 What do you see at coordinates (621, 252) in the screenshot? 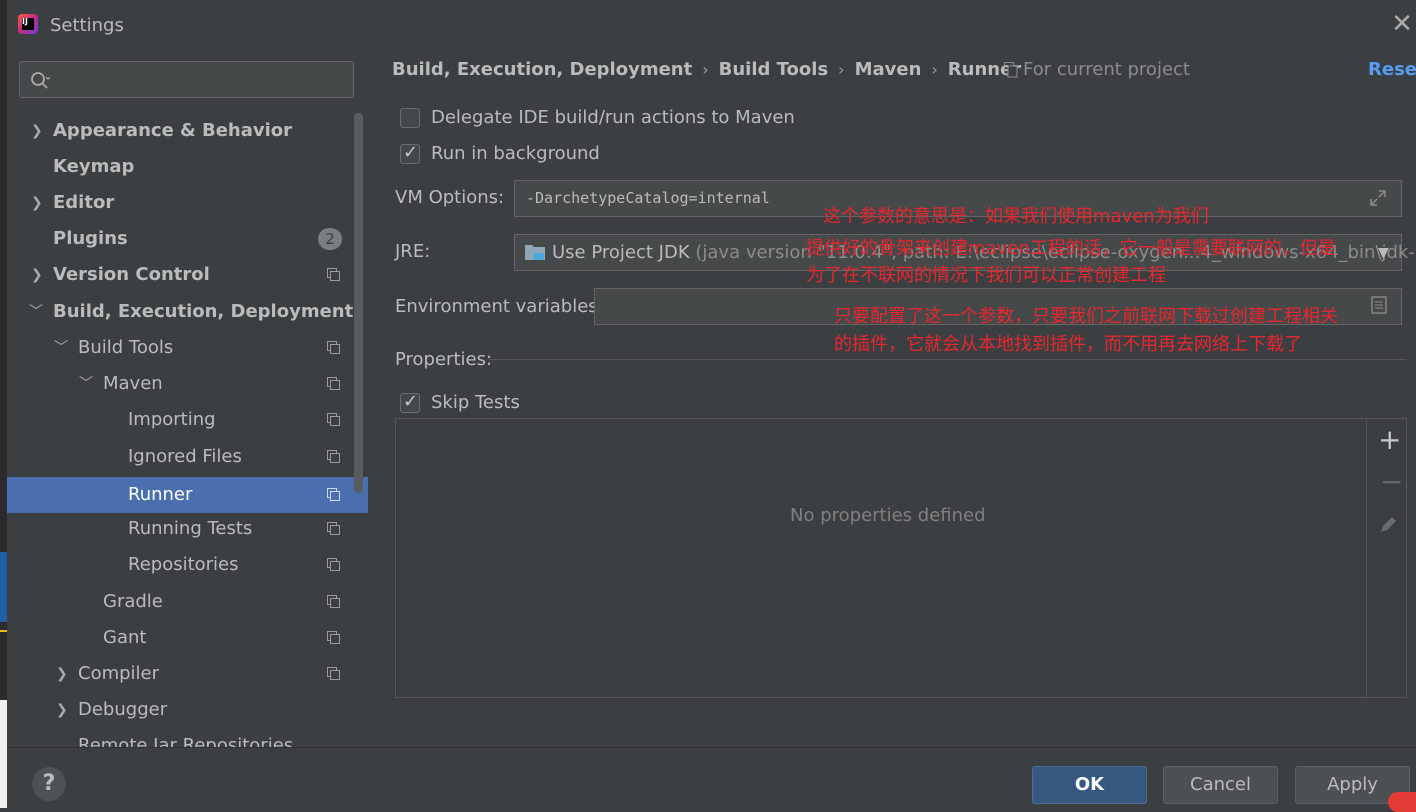
I see `jre-value-text: Use Project JDK` at bounding box center [621, 252].